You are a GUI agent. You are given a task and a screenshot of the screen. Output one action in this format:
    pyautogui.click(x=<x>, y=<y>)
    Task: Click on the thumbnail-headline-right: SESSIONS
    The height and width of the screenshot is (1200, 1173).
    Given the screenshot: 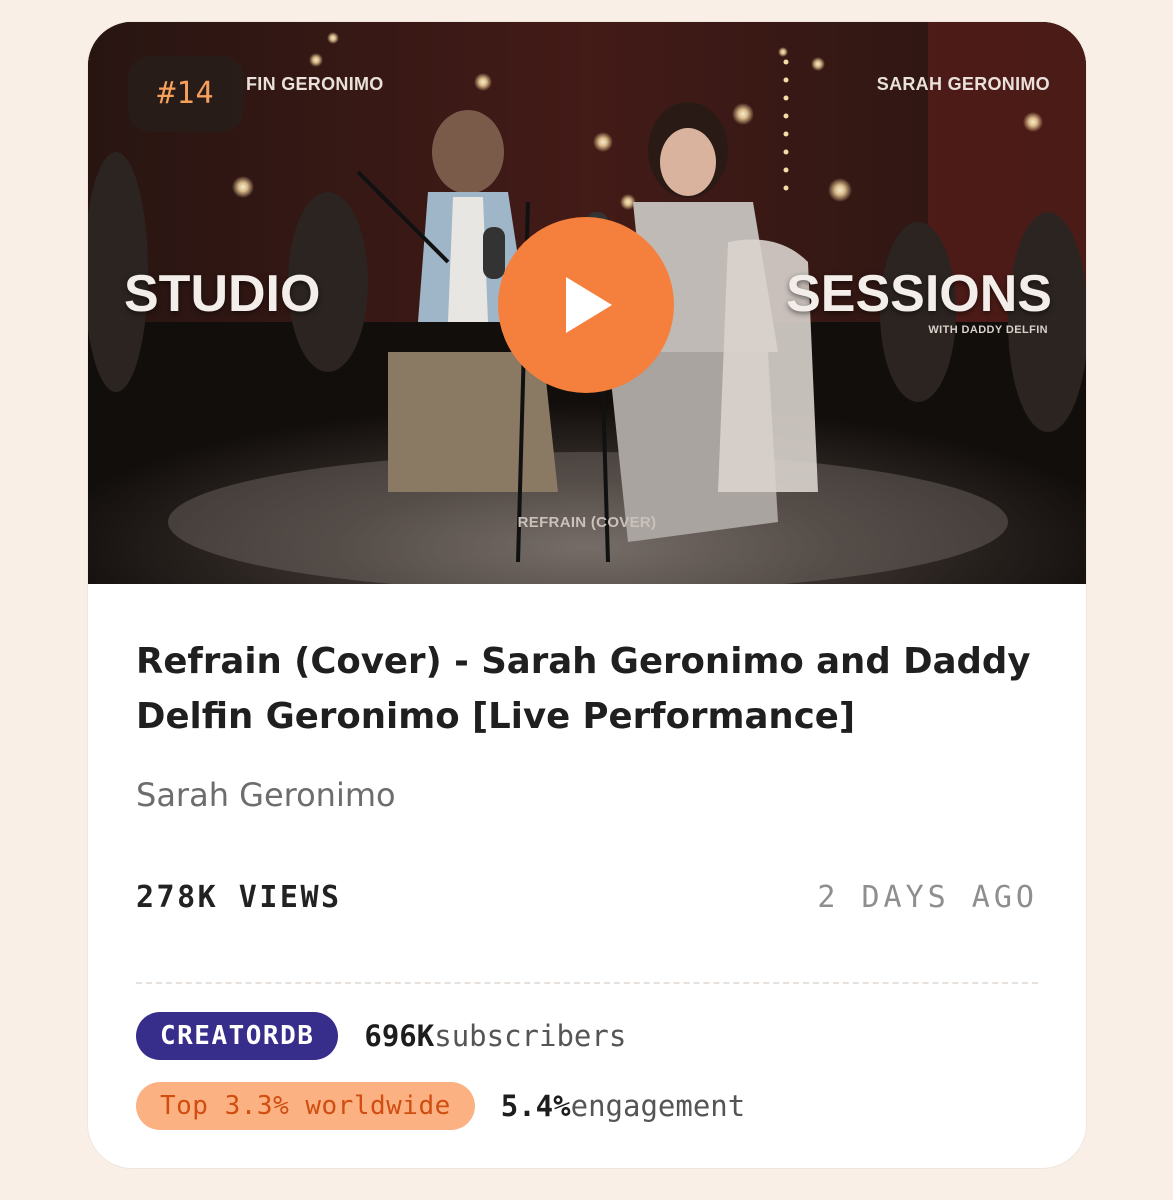 What is the action you would take?
    pyautogui.click(x=919, y=294)
    